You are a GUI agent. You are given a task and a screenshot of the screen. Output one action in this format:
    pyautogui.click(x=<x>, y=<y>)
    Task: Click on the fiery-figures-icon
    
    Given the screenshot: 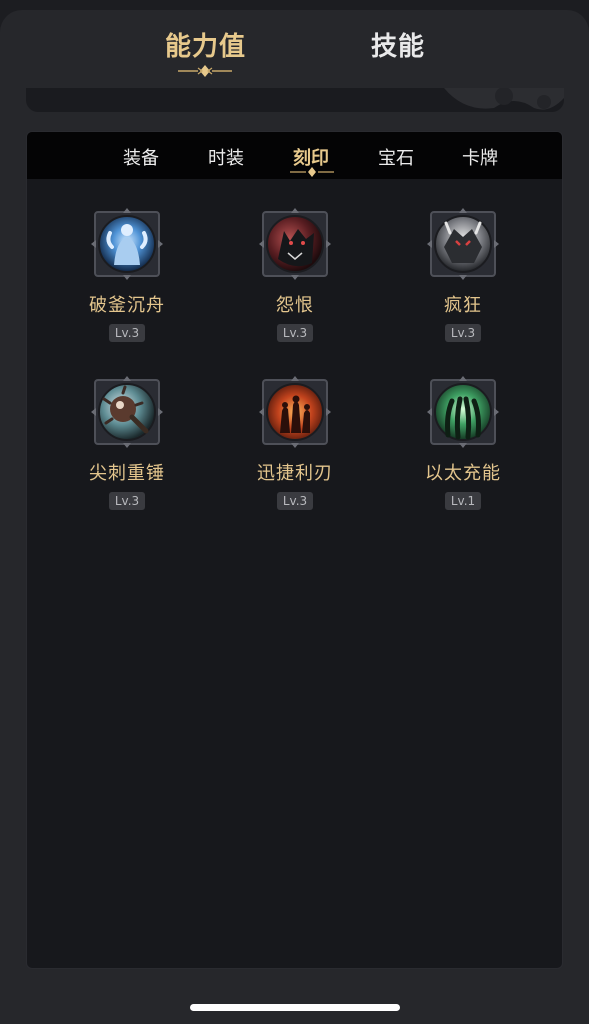 What is the action you would take?
    pyautogui.click(x=295, y=412)
    